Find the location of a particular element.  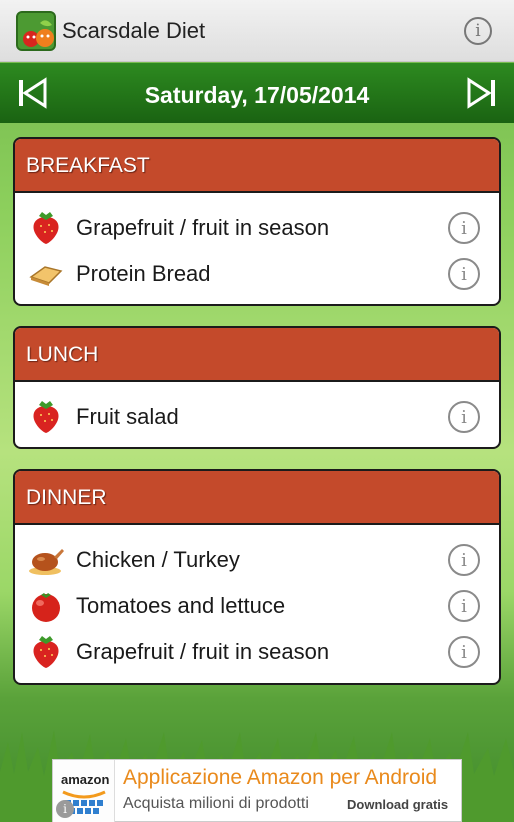

meal-item-label: Fruit salad is located at coordinates (127, 416).